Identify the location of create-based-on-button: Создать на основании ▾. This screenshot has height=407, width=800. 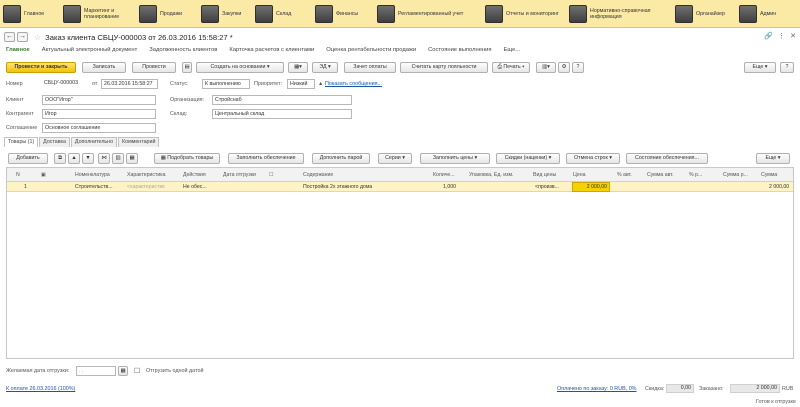
(240, 67).